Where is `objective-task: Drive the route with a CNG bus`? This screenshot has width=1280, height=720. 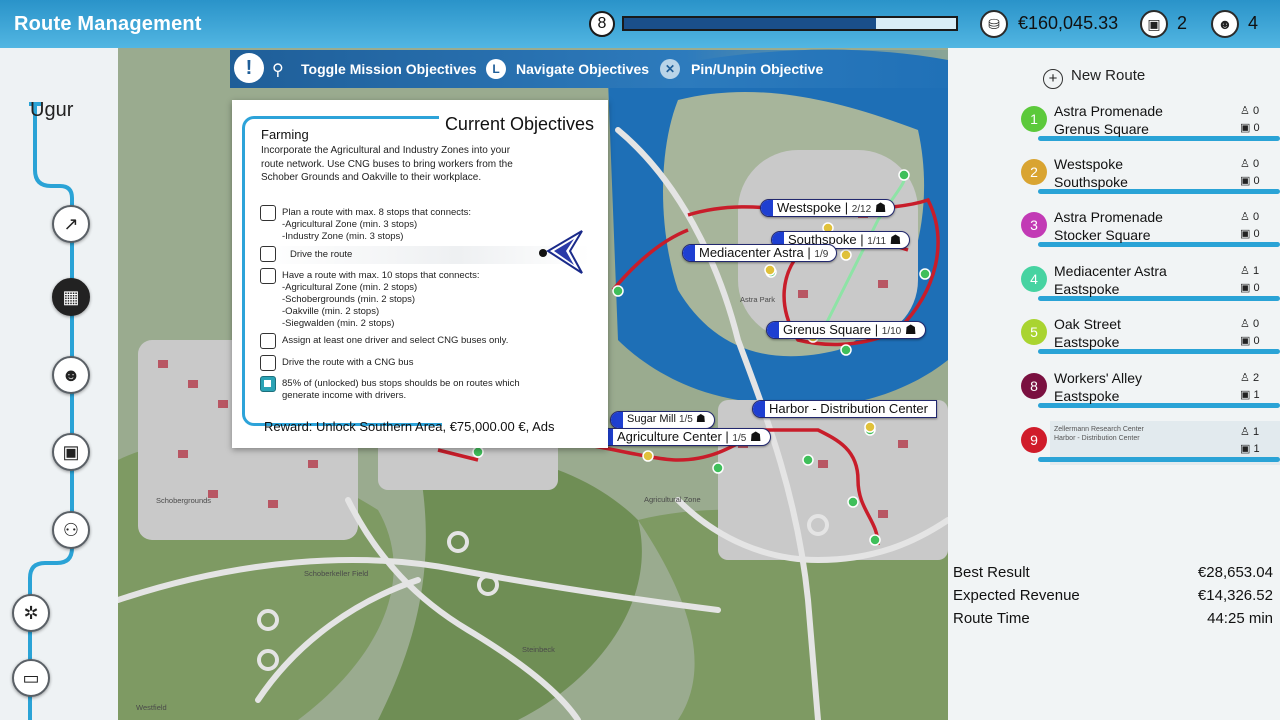 objective-task: Drive the route with a CNG bus is located at coordinates (425, 364).